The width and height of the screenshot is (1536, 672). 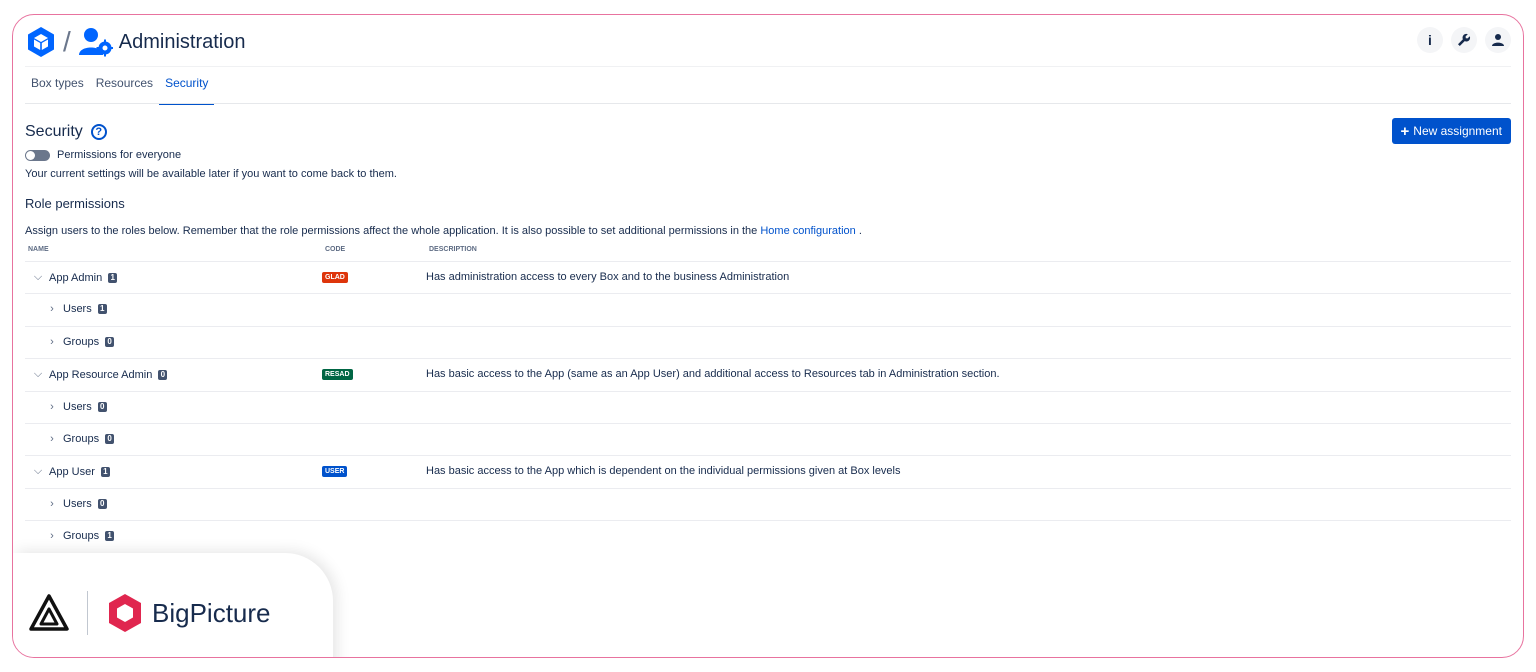 What do you see at coordinates (124, 87) in the screenshot?
I see `tab-resources: Resources` at bounding box center [124, 87].